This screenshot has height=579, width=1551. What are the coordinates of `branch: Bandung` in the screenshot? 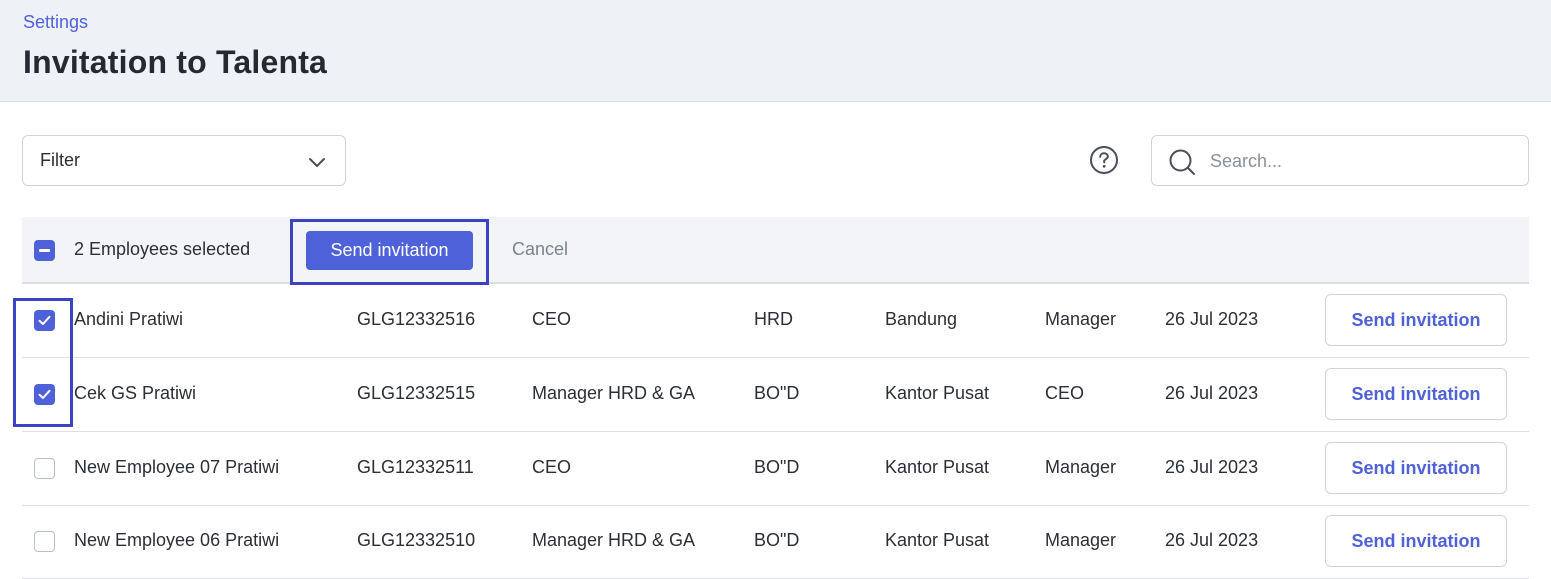 It's located at (921, 319).